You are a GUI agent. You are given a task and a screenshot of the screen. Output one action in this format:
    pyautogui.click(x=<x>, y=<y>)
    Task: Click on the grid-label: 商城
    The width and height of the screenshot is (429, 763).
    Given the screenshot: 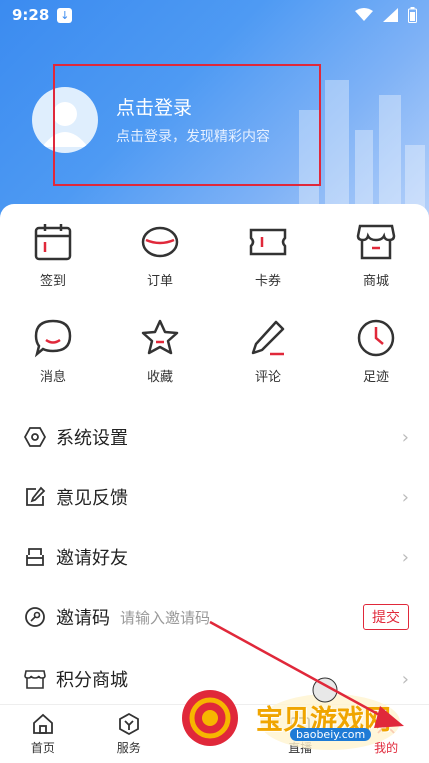 What is the action you would take?
    pyautogui.click(x=375, y=281)
    